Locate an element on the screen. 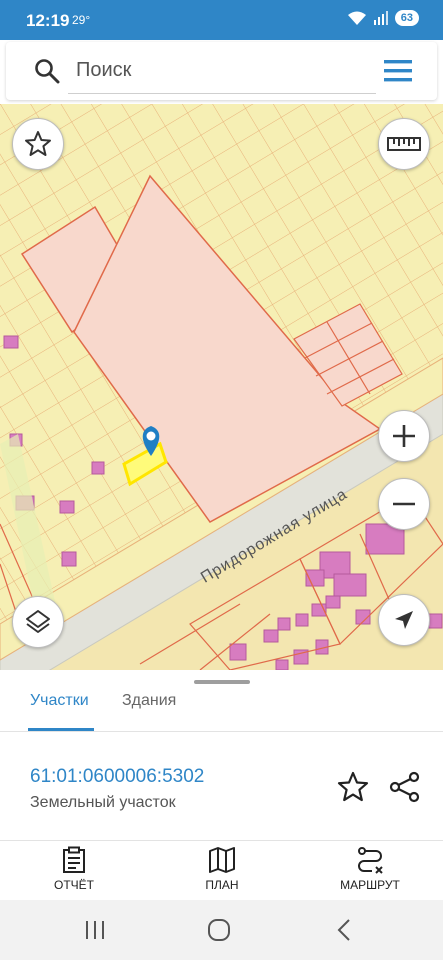  tab-buildings: Здания is located at coordinates (149, 701).